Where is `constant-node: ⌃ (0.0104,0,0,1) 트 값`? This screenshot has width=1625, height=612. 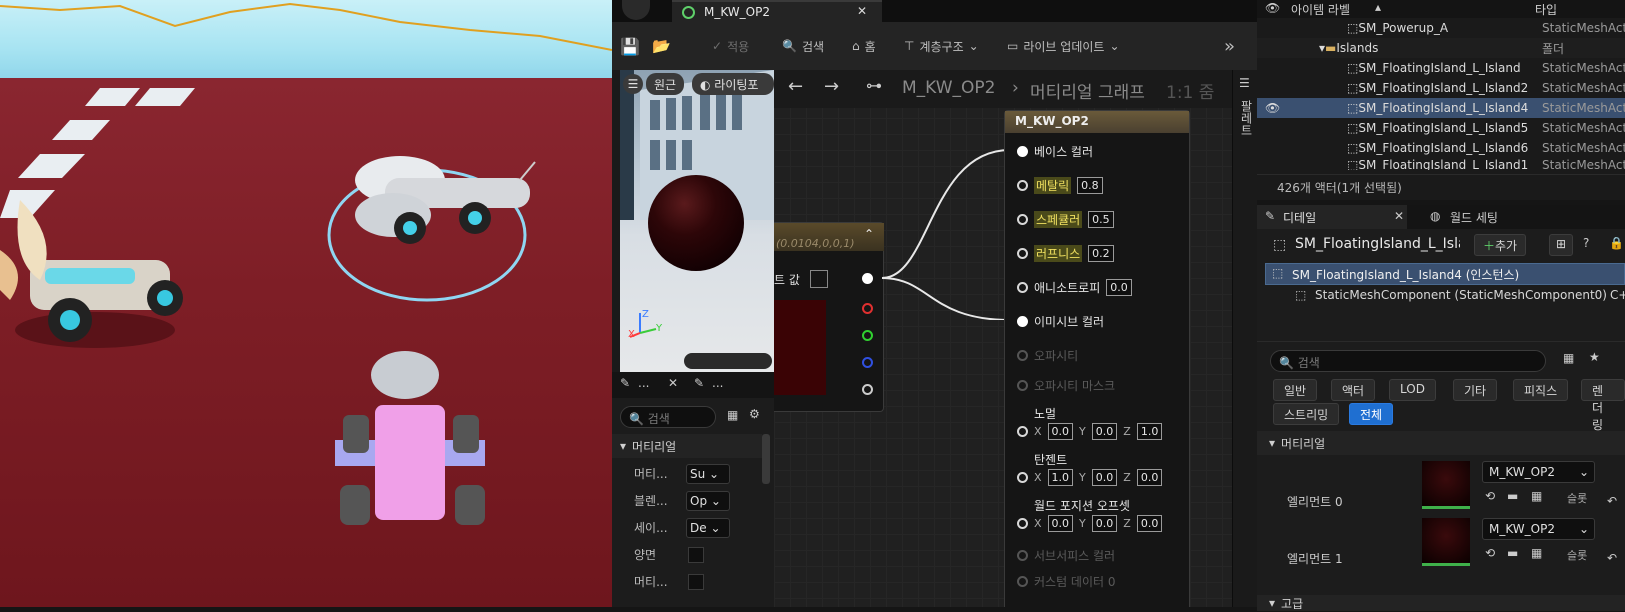
constant-node: ⌃ (0.0104,0,0,1) 트 값 is located at coordinates (829, 317).